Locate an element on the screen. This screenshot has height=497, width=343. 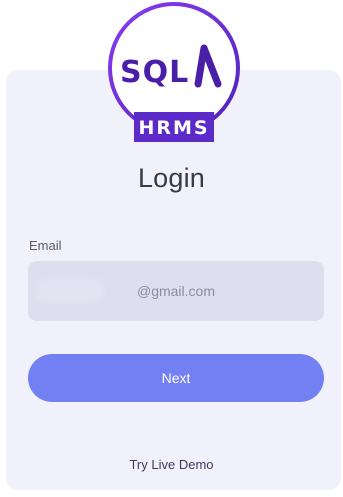
email-label: Email is located at coordinates (45, 245).